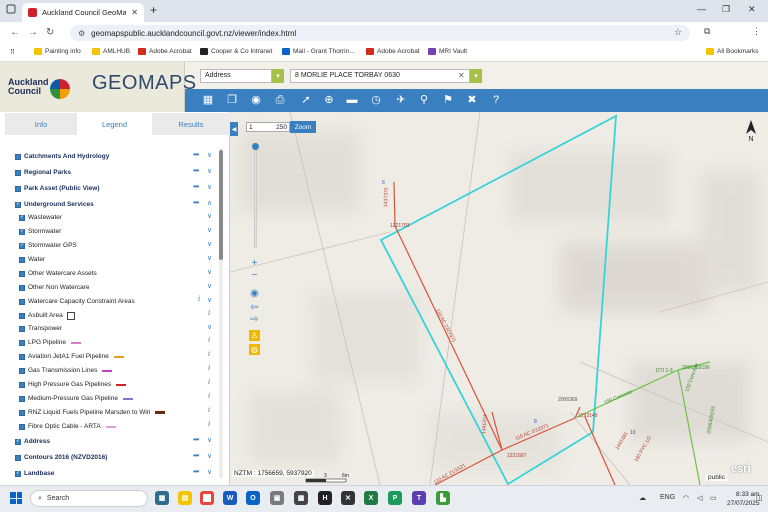  I want to click on layer-asbuilt-area: Asbuilt Area, so click(47, 315).